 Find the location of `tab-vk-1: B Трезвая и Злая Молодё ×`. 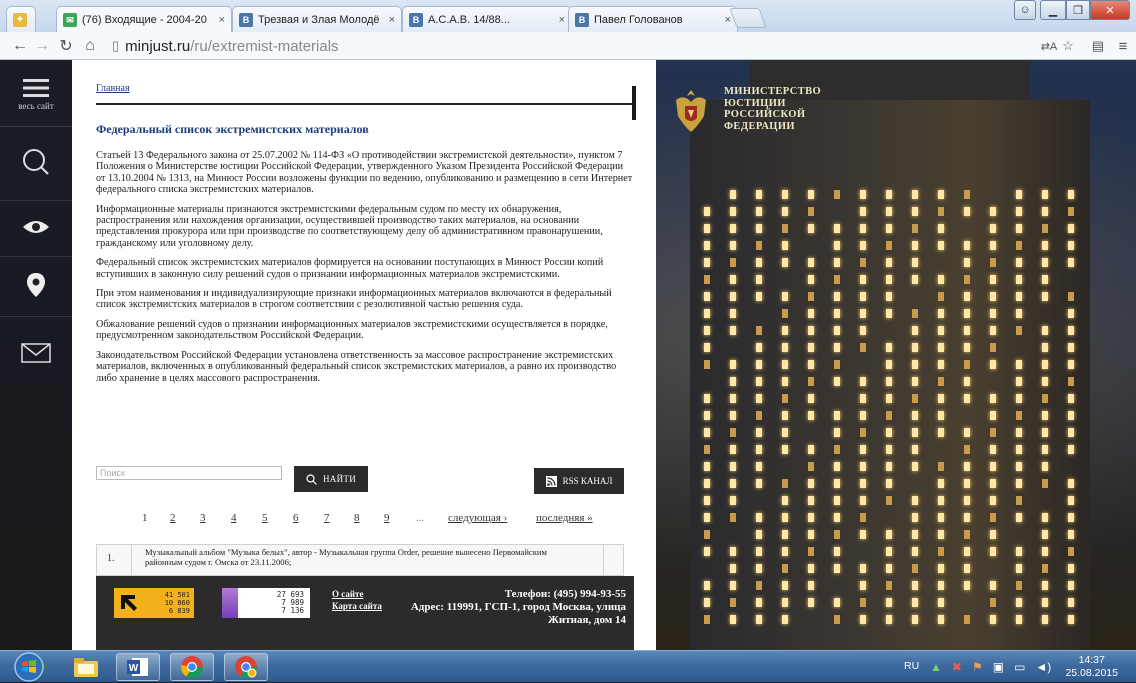

tab-vk-1: B Трезвая и Злая Молодё × is located at coordinates (317, 19).